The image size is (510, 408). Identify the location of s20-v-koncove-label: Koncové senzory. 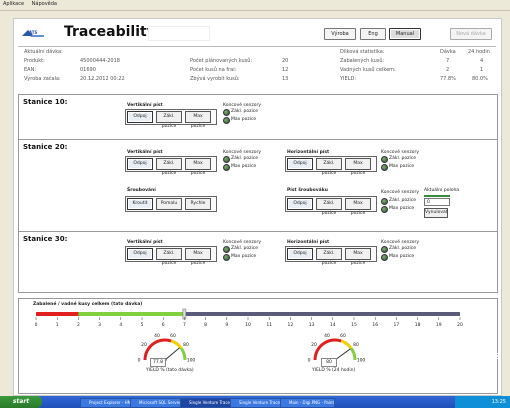
(242, 152).